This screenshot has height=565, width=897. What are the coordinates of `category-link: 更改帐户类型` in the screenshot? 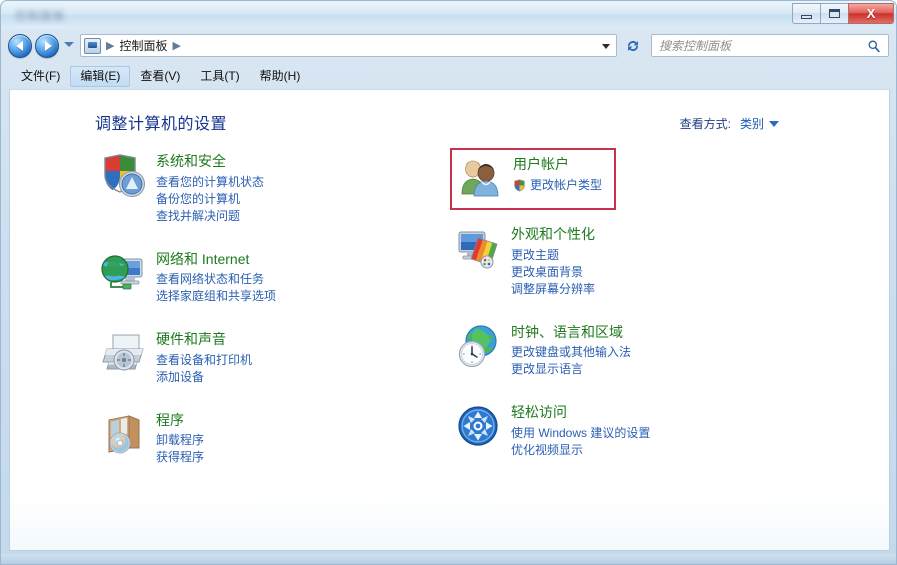 It's located at (557, 185).